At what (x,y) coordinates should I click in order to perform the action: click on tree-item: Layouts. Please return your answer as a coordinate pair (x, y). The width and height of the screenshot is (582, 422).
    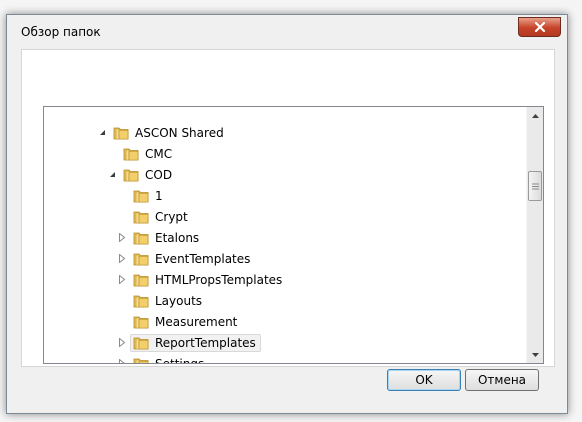
    Looking at the image, I should click on (161, 300).